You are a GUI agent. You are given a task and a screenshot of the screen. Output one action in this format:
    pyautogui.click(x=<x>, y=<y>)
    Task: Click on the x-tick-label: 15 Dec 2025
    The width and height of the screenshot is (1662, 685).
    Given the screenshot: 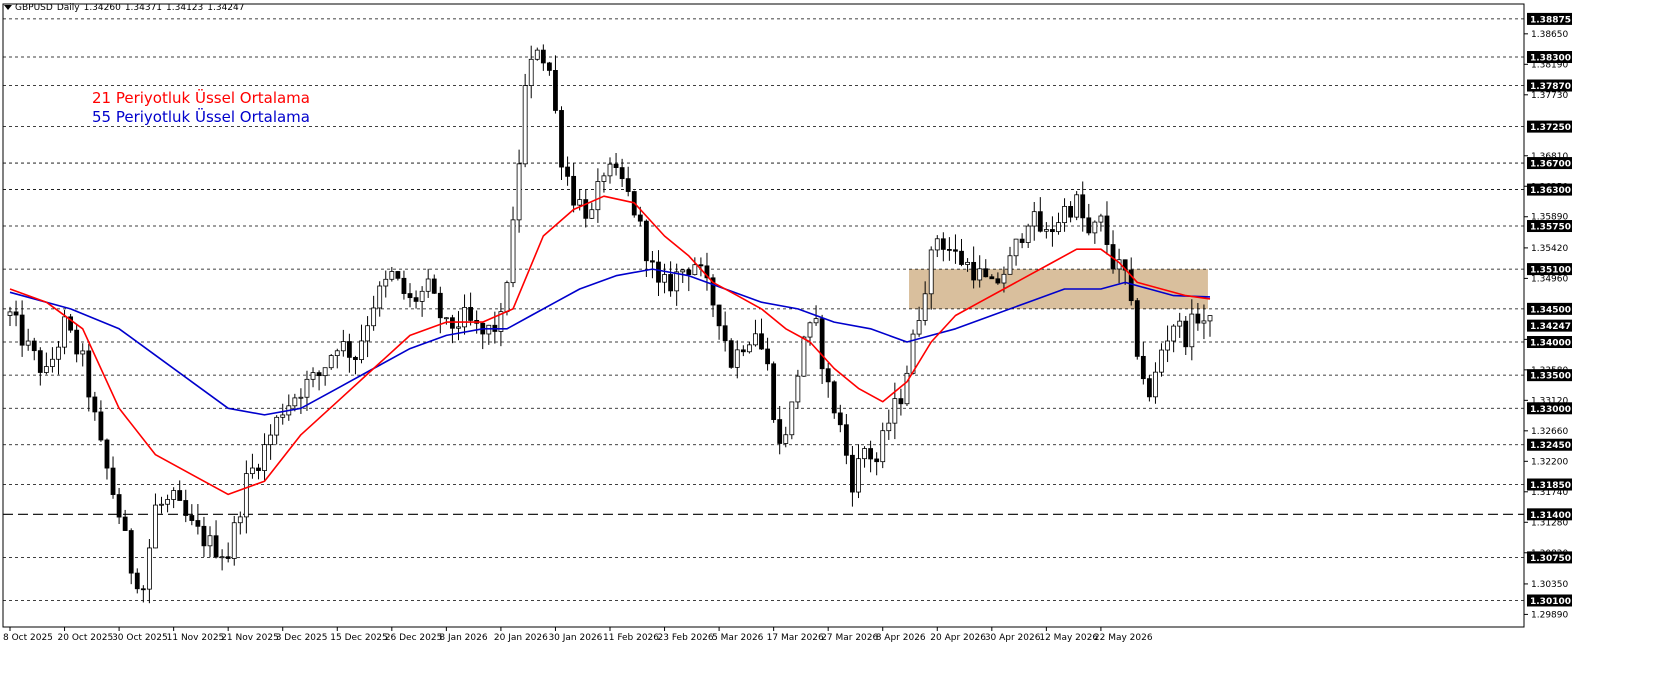 What is the action you would take?
    pyautogui.click(x=359, y=638)
    